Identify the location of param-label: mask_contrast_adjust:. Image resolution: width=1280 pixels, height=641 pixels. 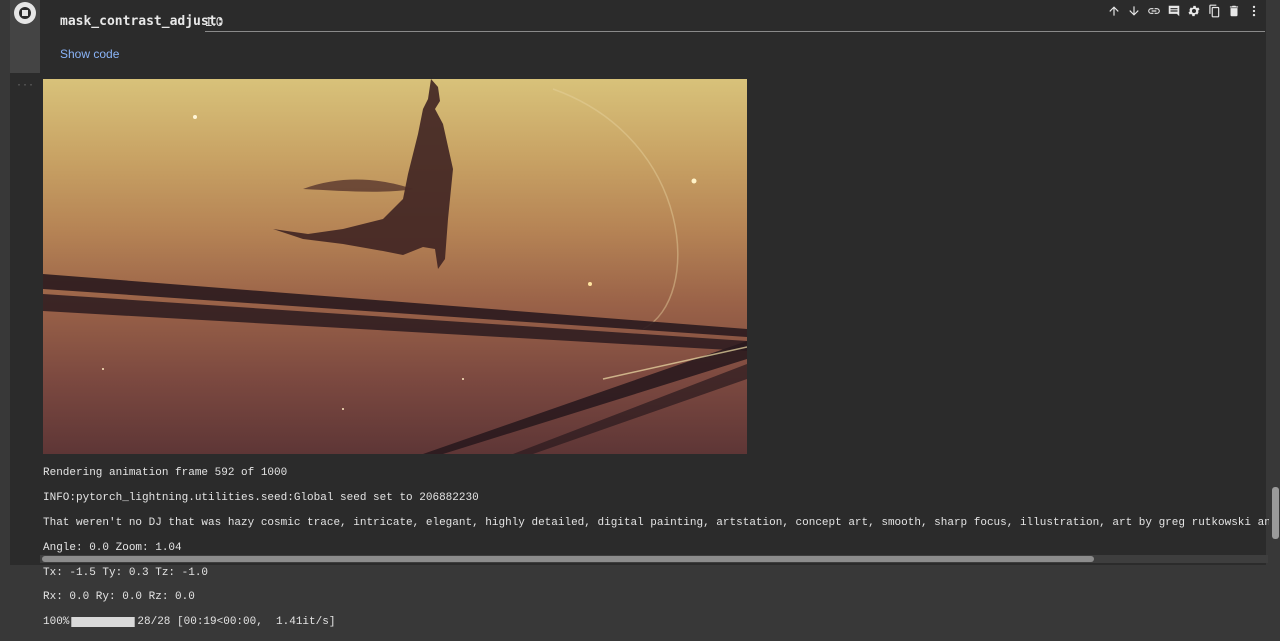
(142, 21).